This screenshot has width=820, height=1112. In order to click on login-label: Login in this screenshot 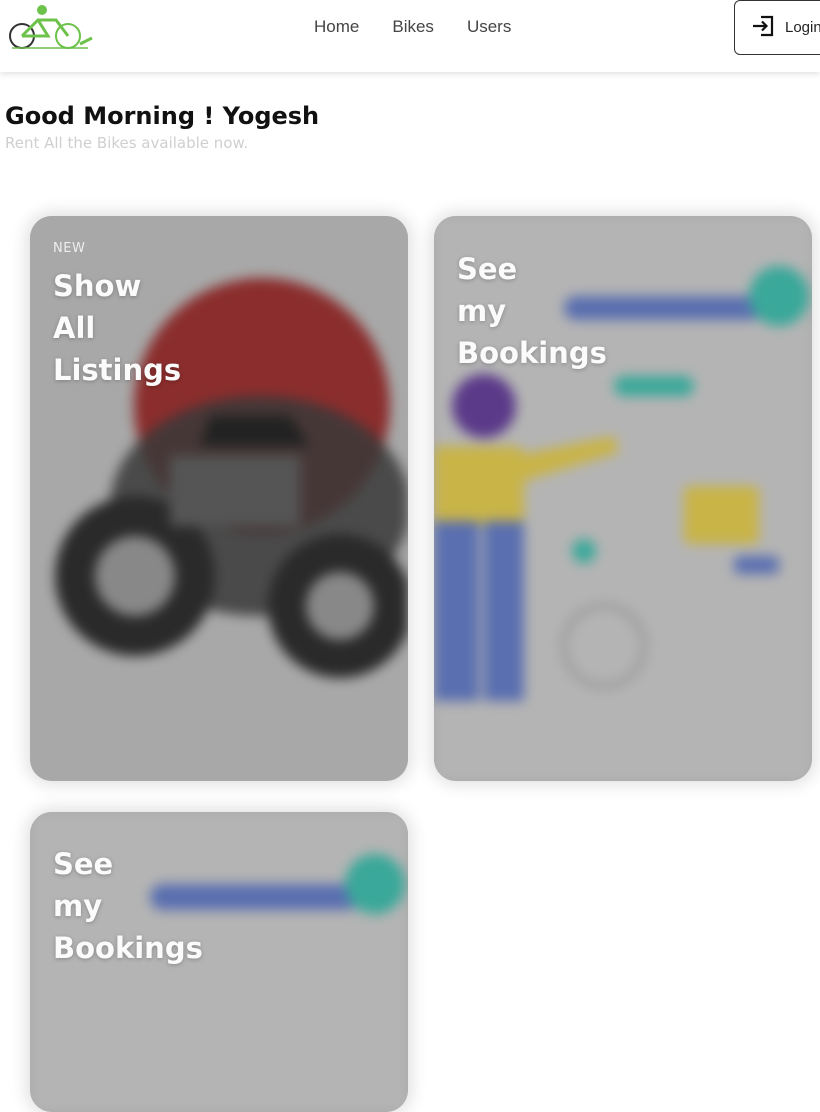, I will do `click(802, 27)`.